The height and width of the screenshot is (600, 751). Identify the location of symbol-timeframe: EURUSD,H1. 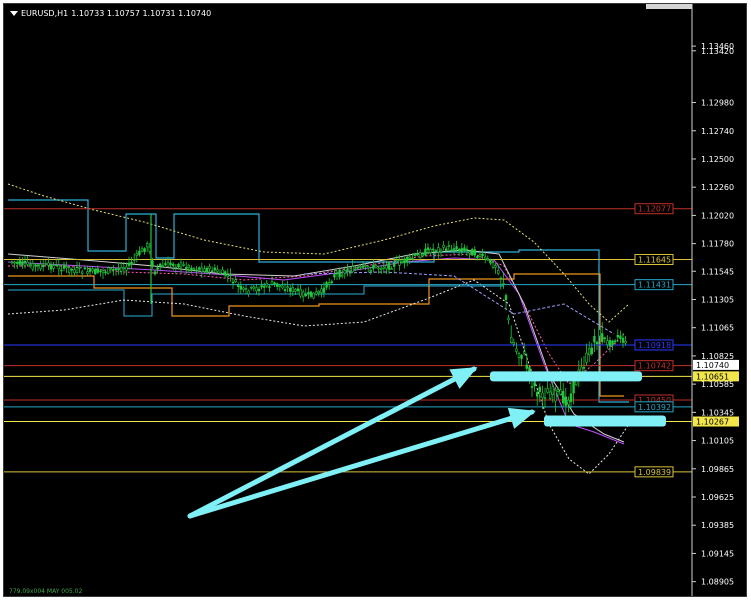
(45, 13).